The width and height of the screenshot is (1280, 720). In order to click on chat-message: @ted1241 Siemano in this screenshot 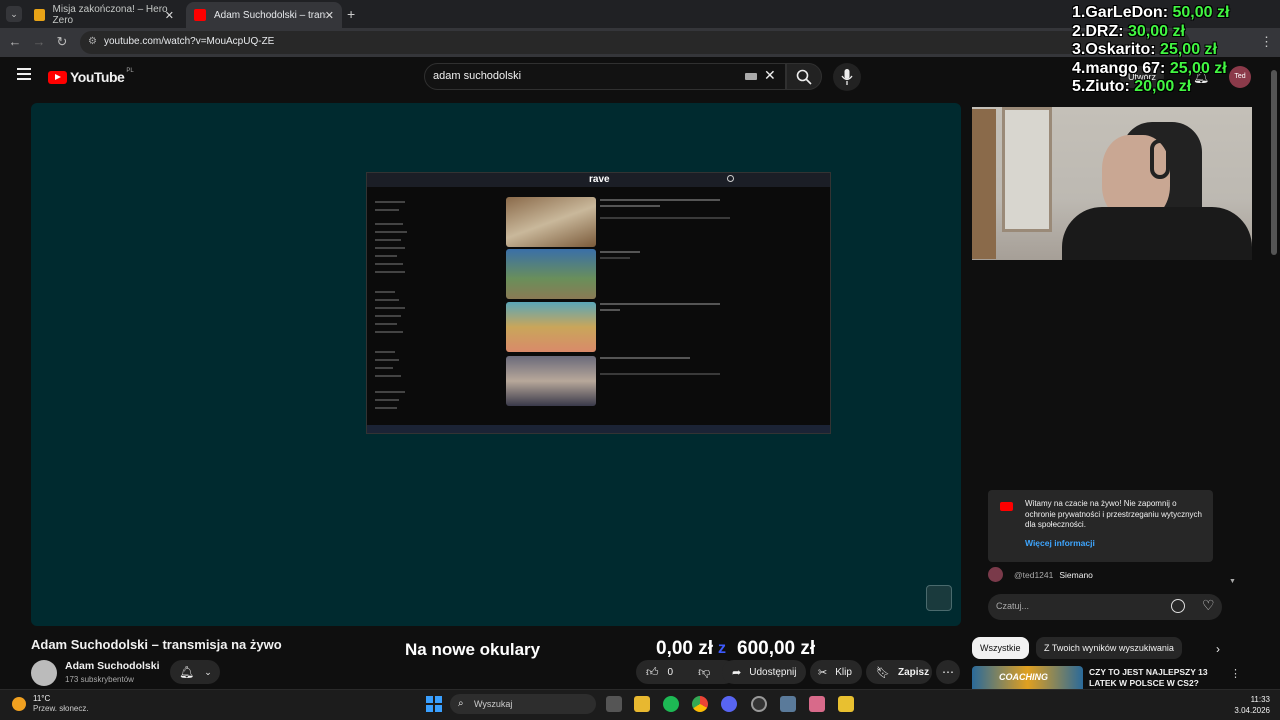, I will do `click(1040, 574)`.